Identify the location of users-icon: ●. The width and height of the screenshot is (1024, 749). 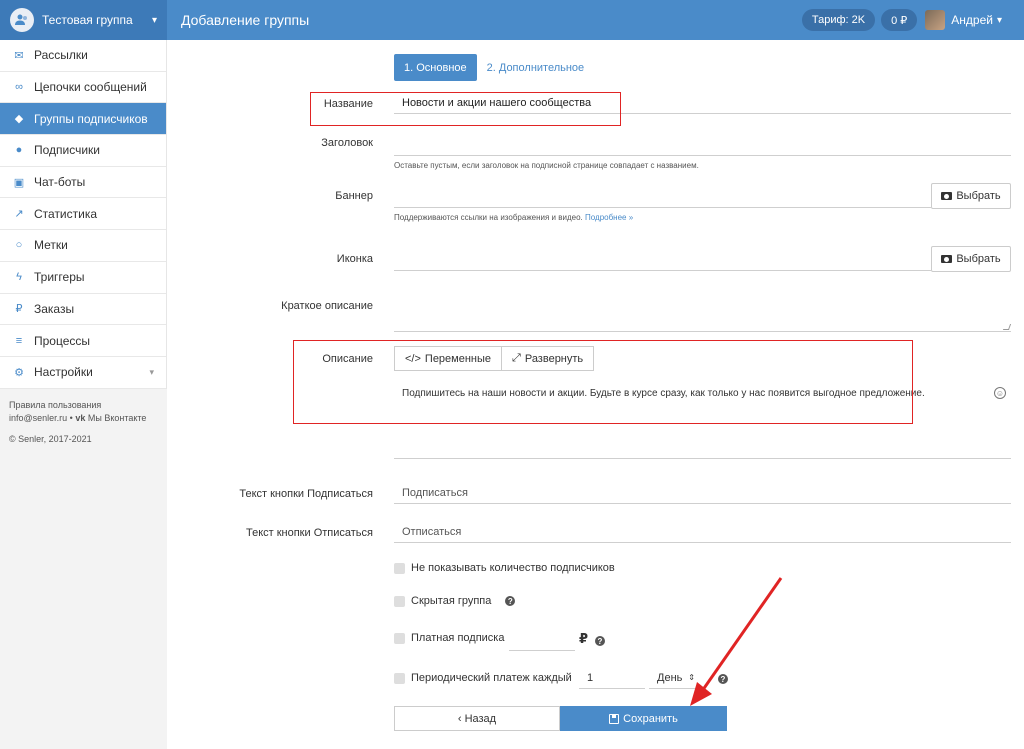
(19, 150).